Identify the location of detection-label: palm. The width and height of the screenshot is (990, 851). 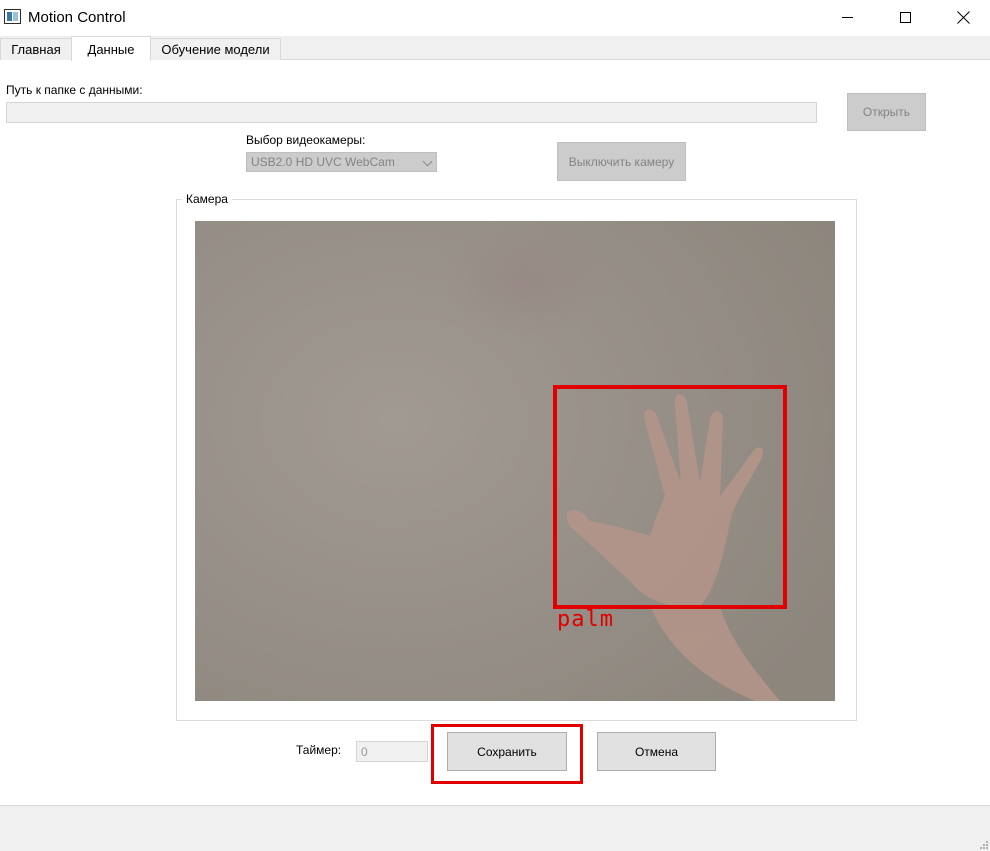
(585, 619).